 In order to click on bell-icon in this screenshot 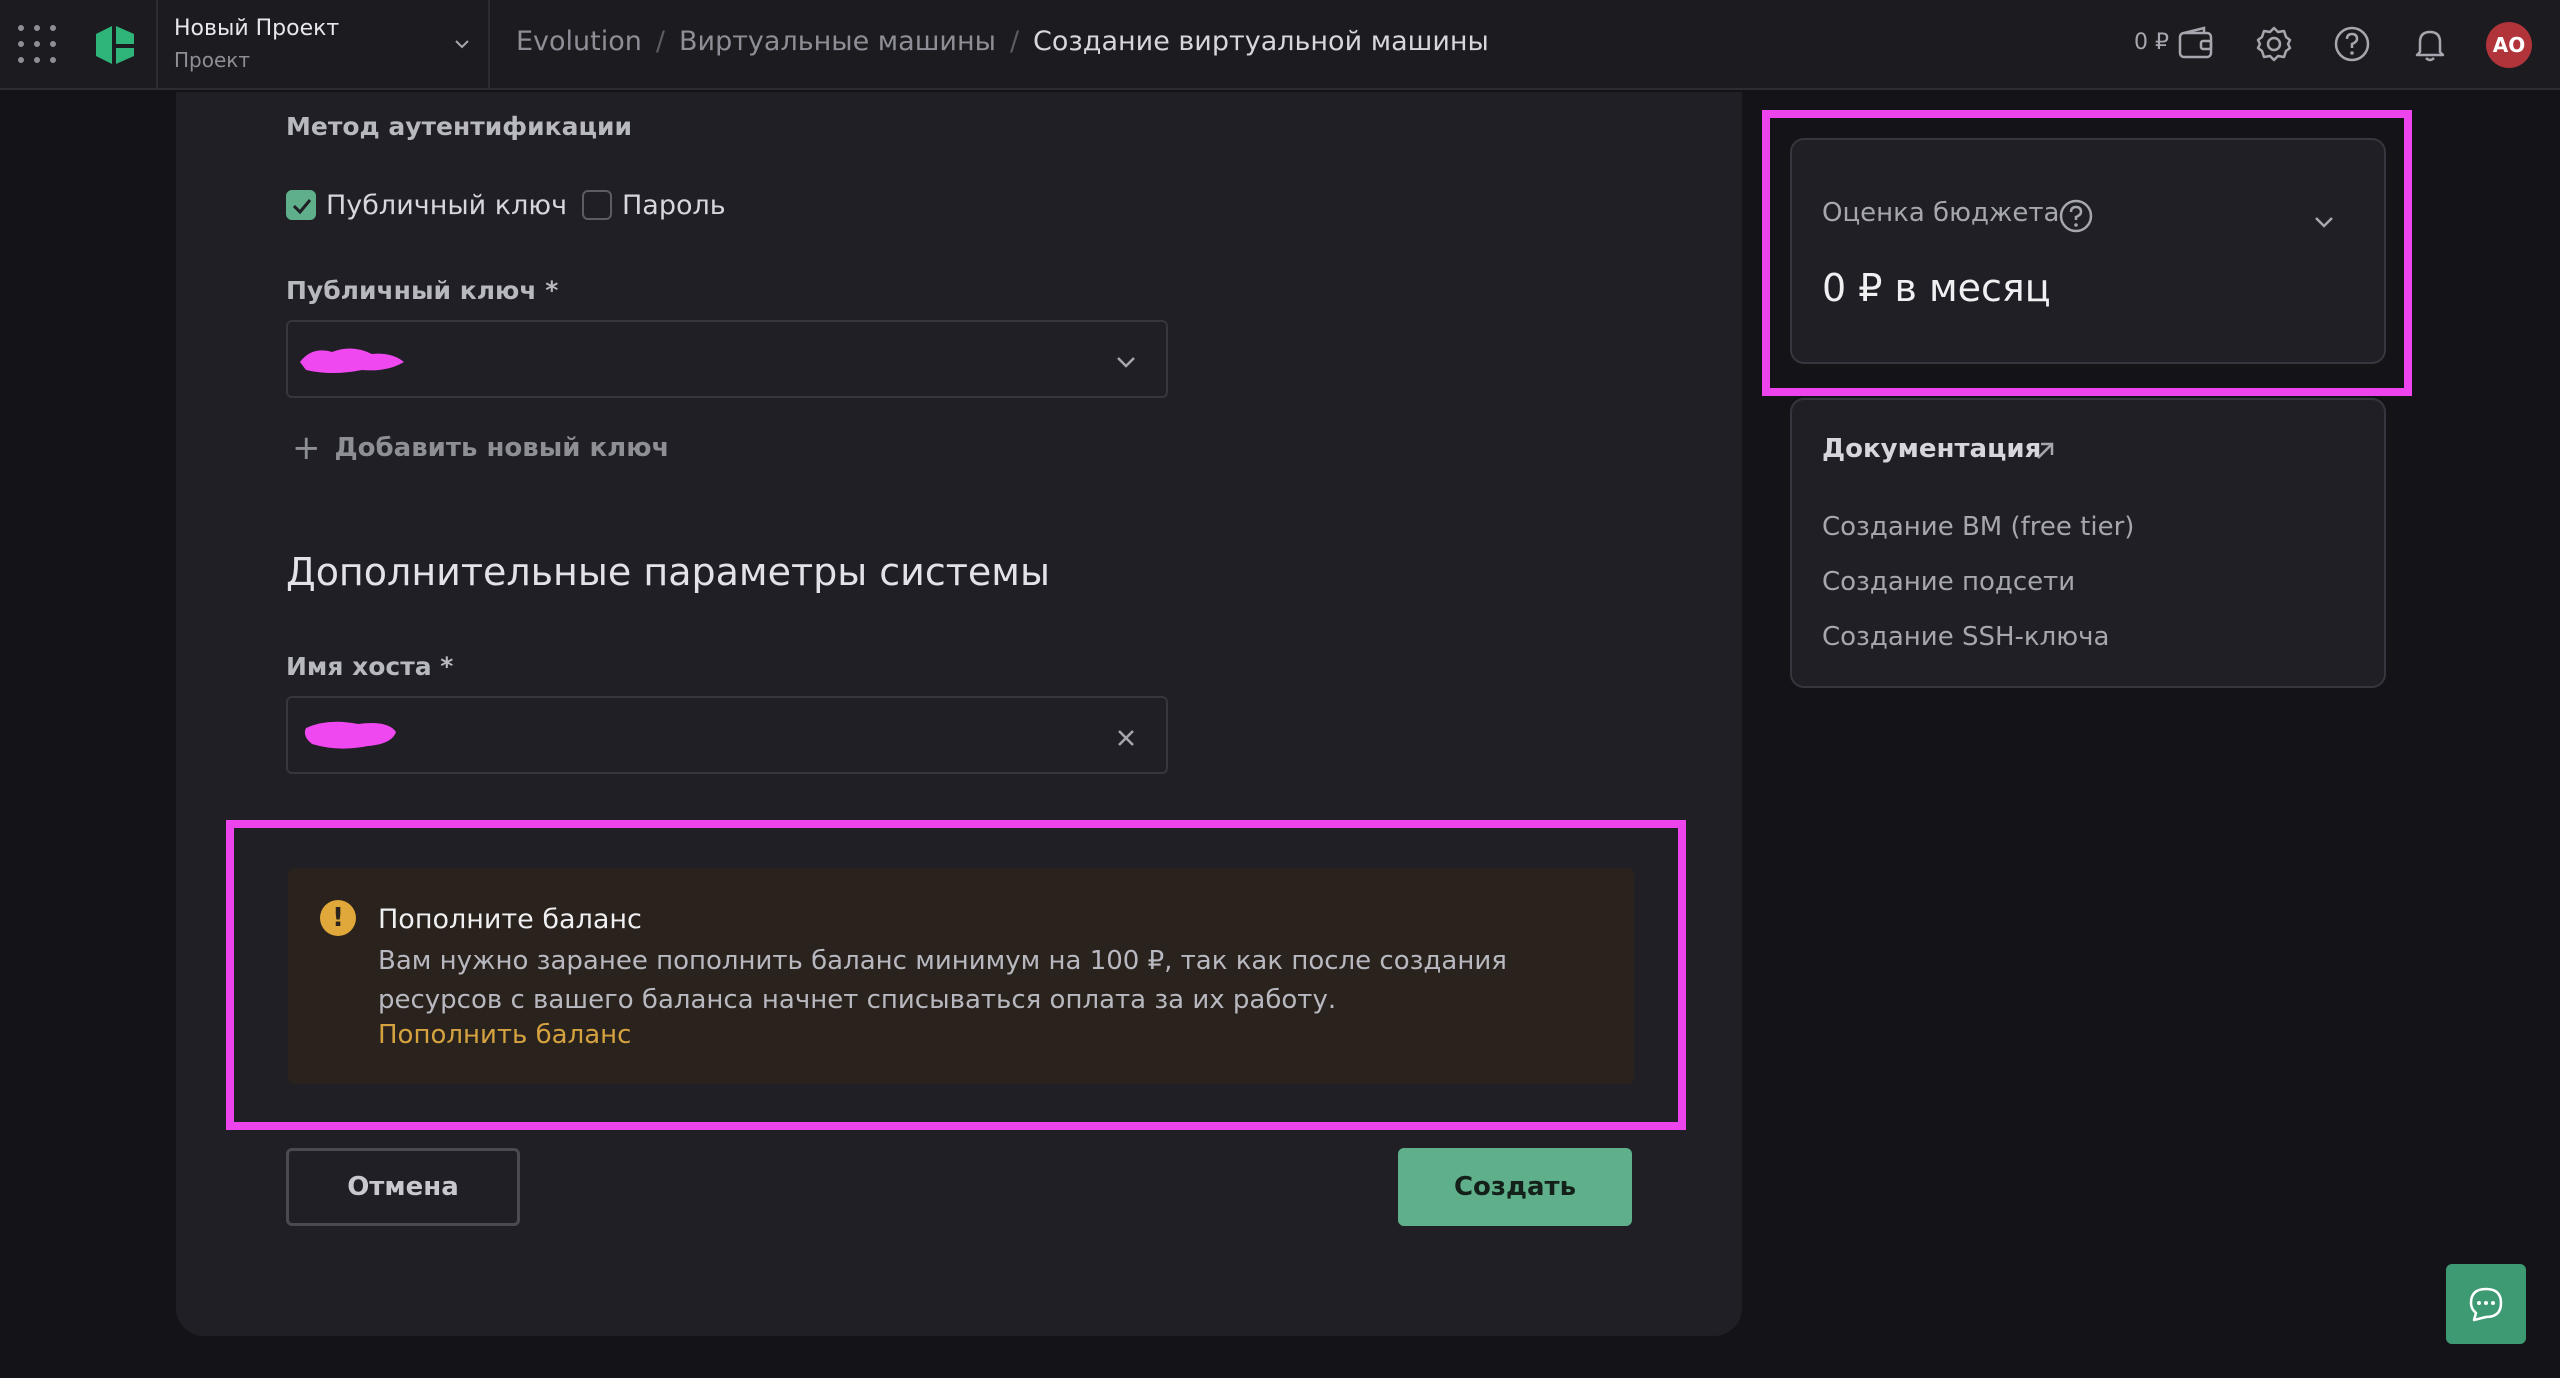, I will do `click(2430, 44)`.